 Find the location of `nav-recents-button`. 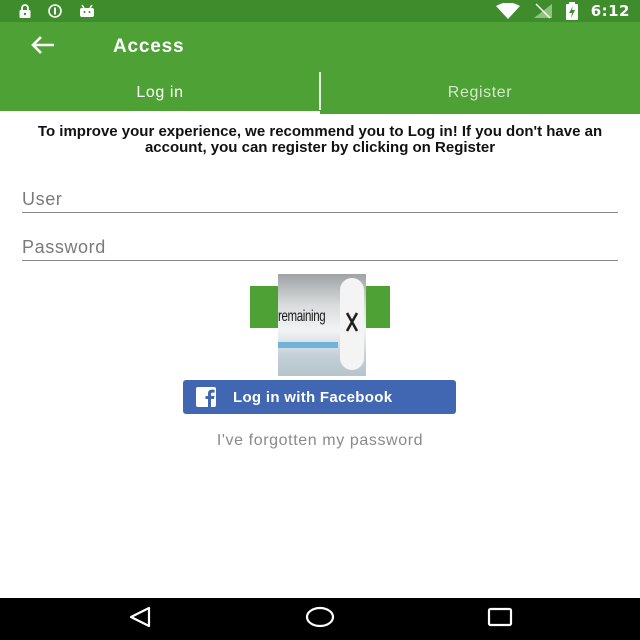

nav-recents-button is located at coordinates (500, 619).